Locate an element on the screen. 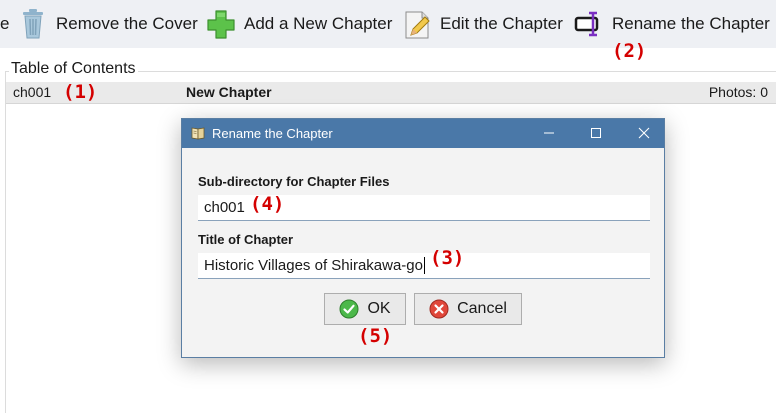 Image resolution: width=776 pixels, height=413 pixels. subdir-label: Sub-directory for Chapter Files is located at coordinates (294, 181).